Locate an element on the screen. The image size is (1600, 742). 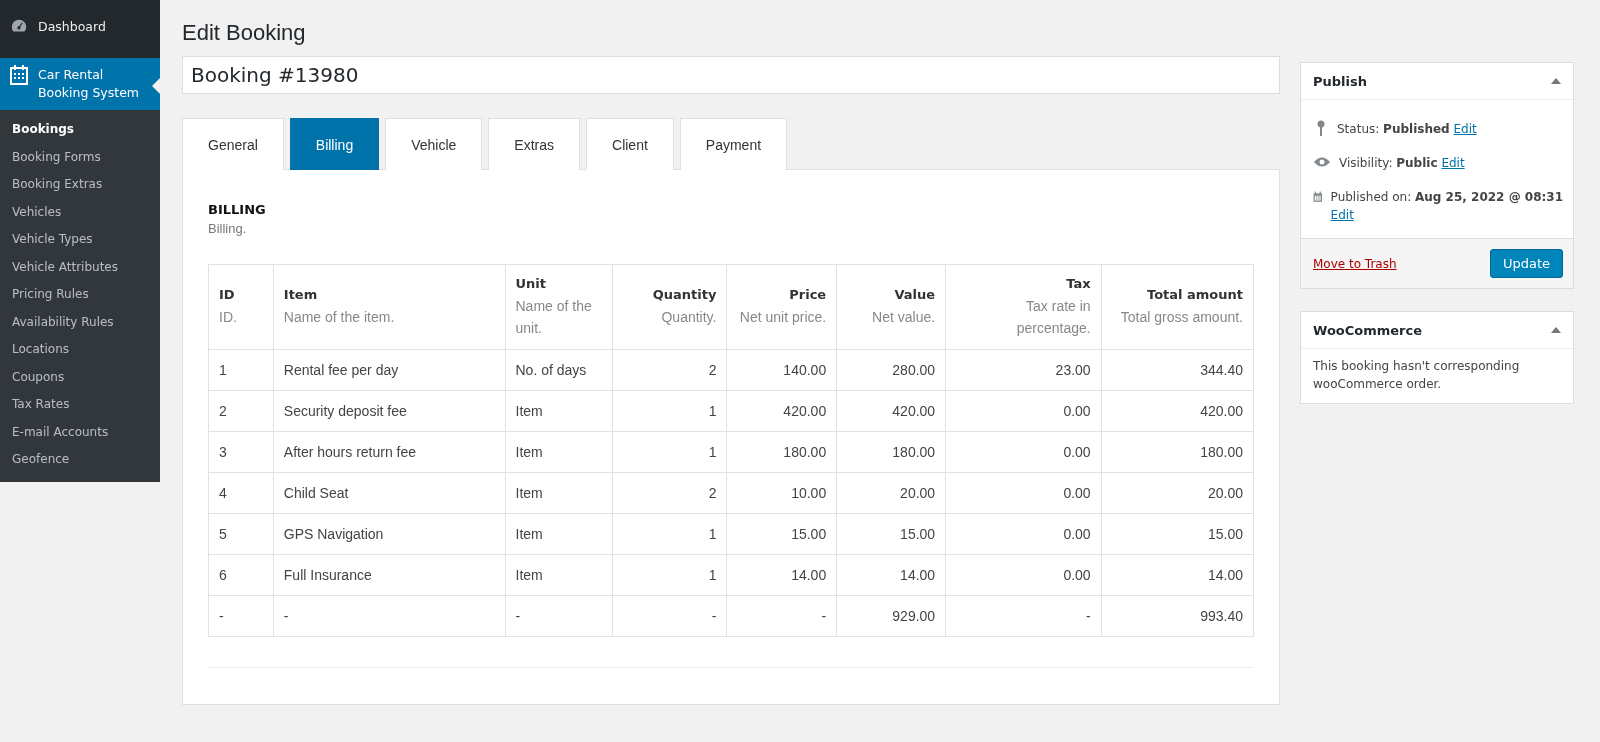
publish-info: Visibility: Public is located at coordinates (1388, 163).